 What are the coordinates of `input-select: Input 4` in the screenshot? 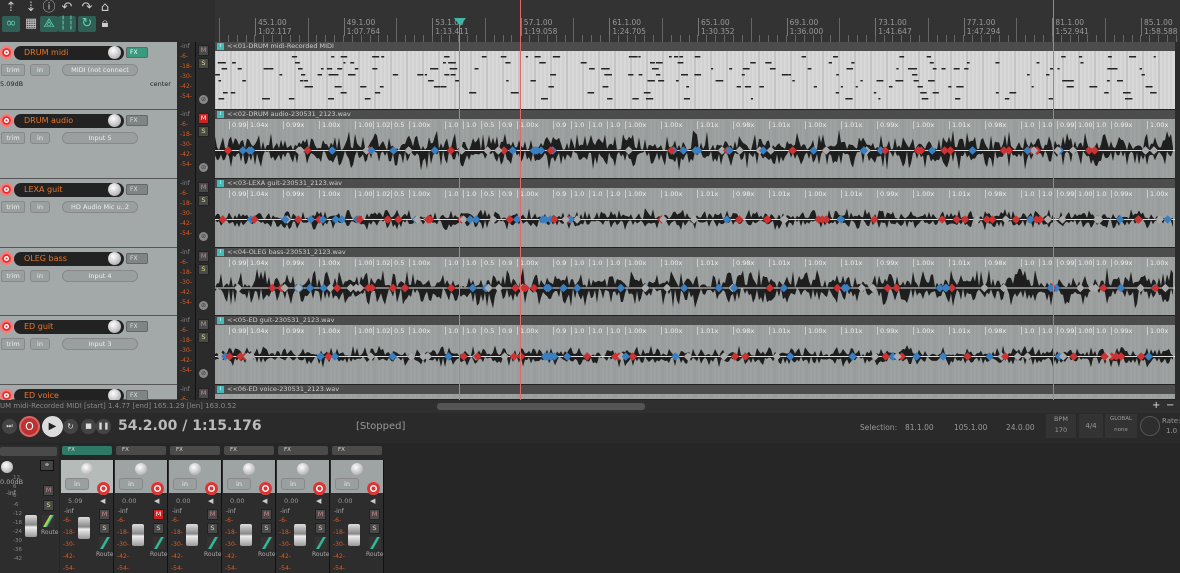 It's located at (100, 276).